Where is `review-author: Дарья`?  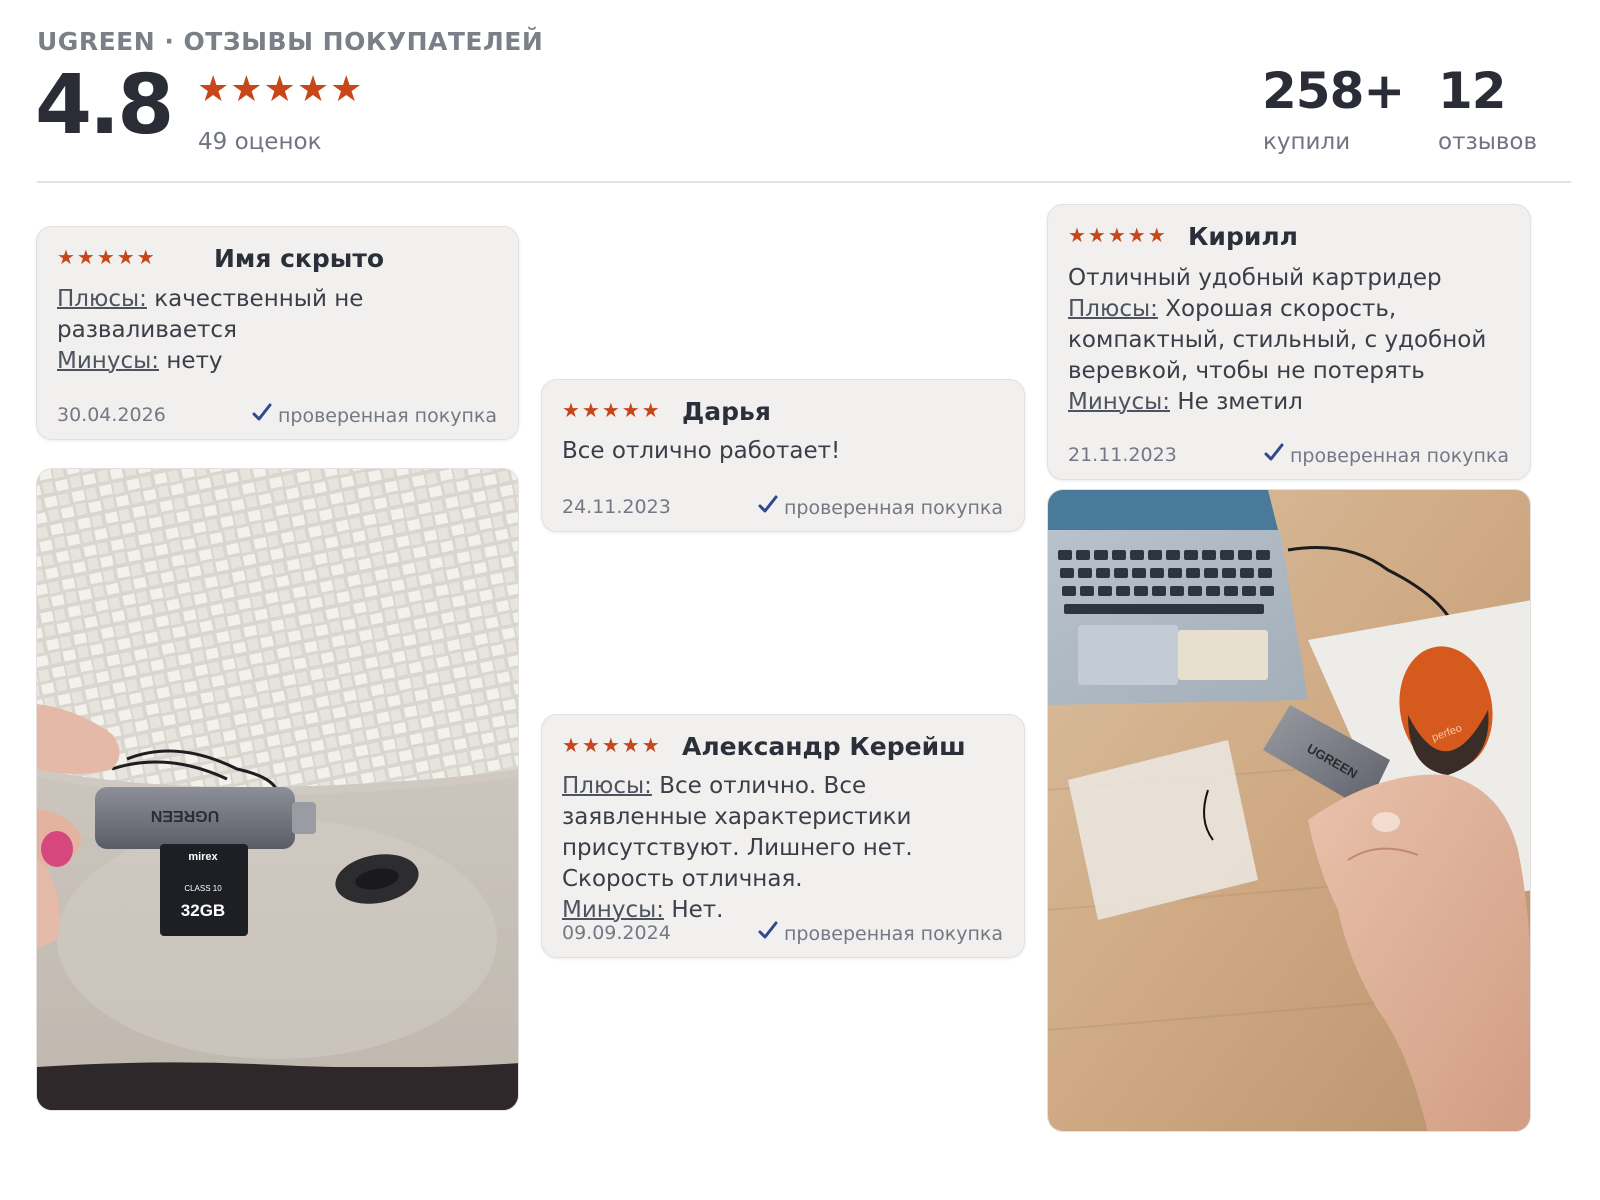
review-author: Дарья is located at coordinates (726, 411).